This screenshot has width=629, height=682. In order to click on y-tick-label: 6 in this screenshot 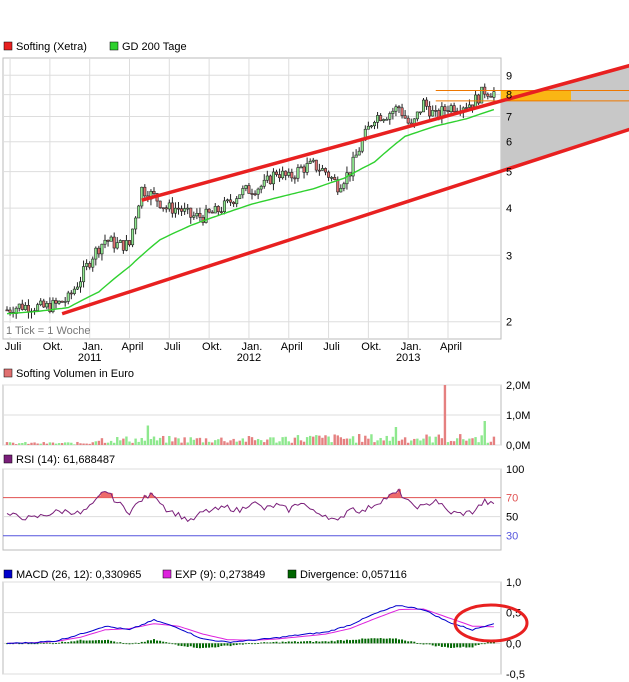, I will do `click(509, 143)`.